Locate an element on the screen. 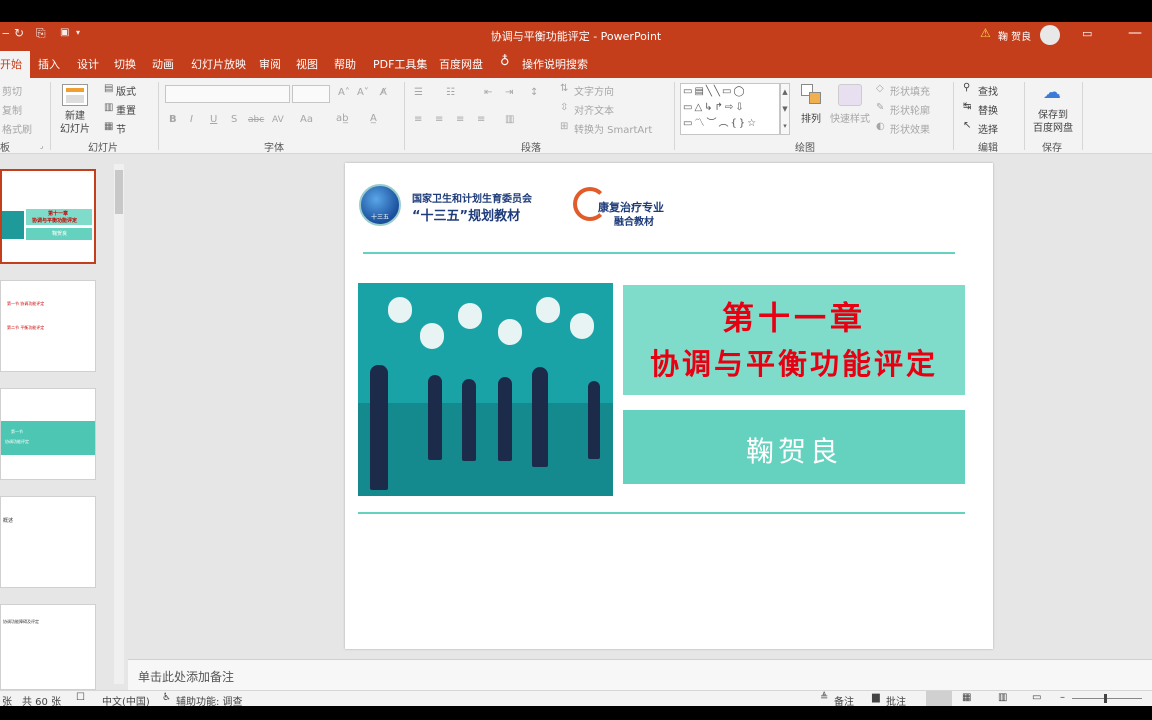 This screenshot has width=1152, height=720. line-spacing-icon: ↕ is located at coordinates (534, 92).